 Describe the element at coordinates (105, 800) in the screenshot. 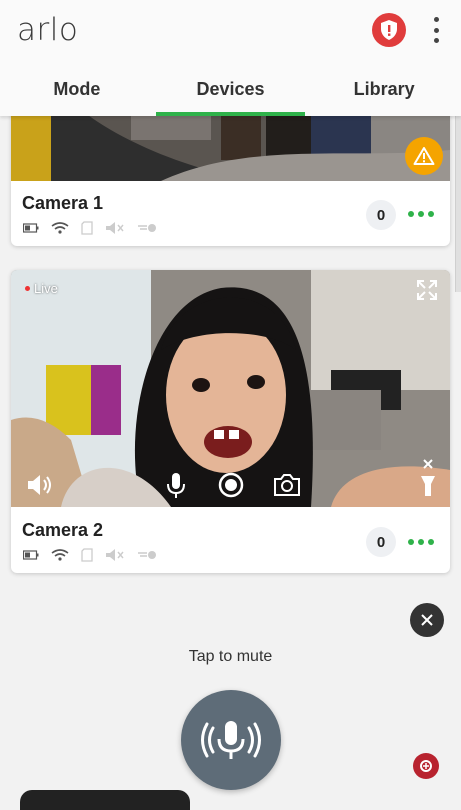

I see `bottom-sheet-edge` at that location.